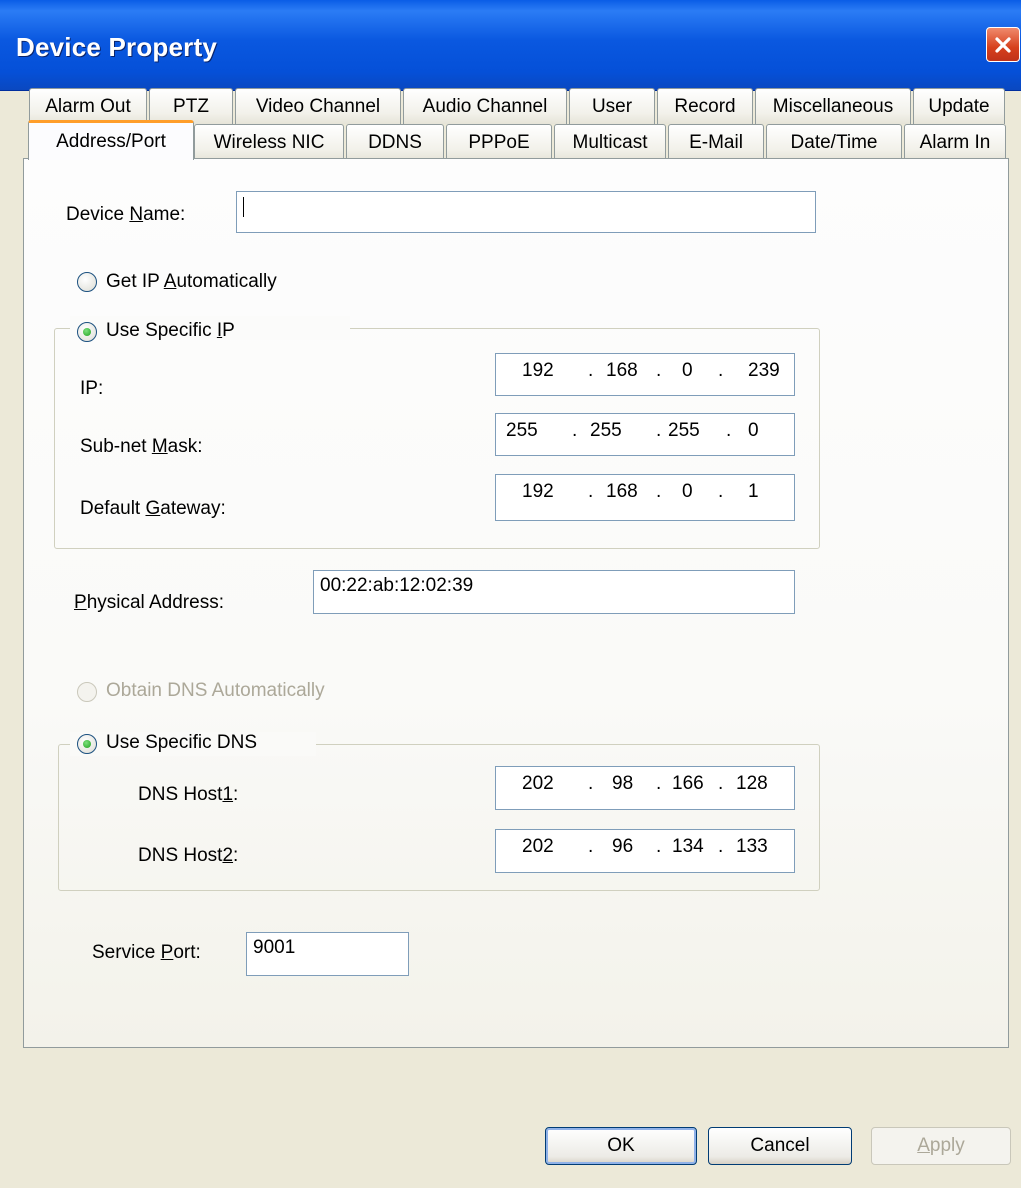 The image size is (1021, 1188). I want to click on tab-wireless-nic: Wireless NIC, so click(269, 142).